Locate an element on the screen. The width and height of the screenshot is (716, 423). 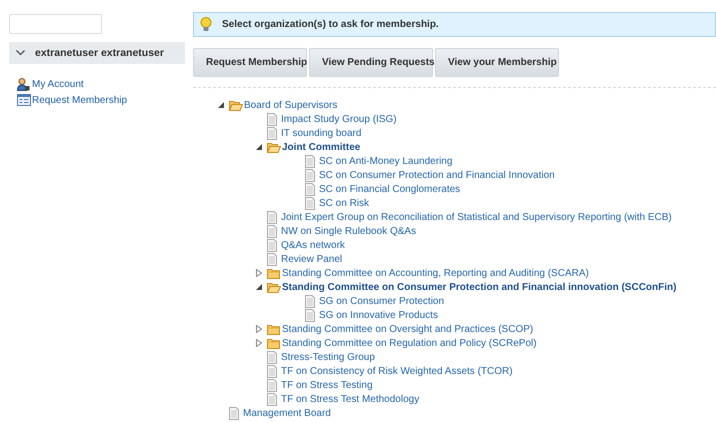
tab-button: View Pending Requests is located at coordinates (371, 62).